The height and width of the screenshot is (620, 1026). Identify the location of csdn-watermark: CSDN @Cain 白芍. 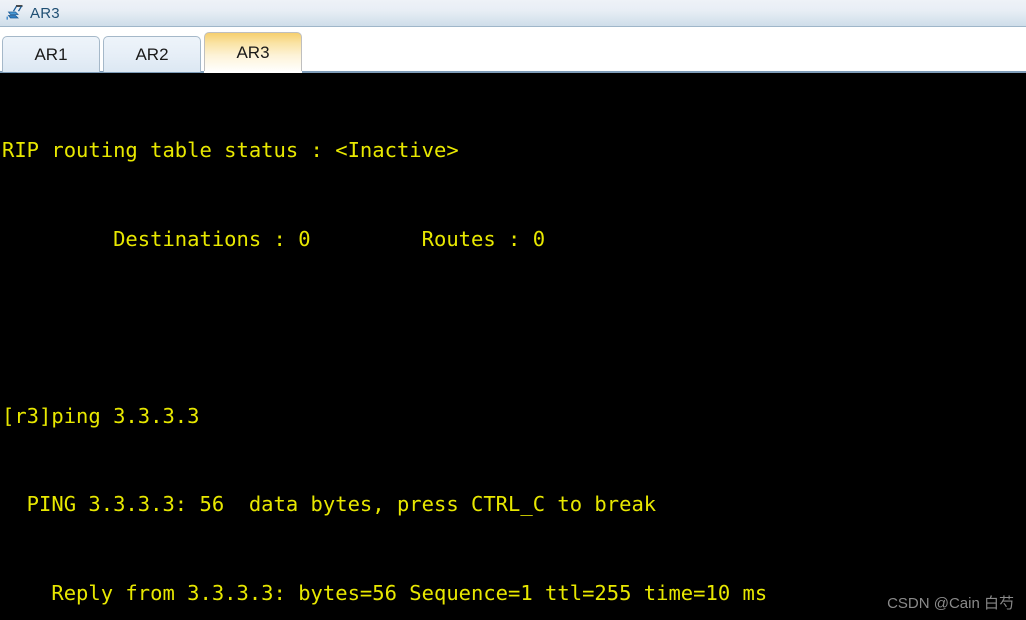
(950, 603).